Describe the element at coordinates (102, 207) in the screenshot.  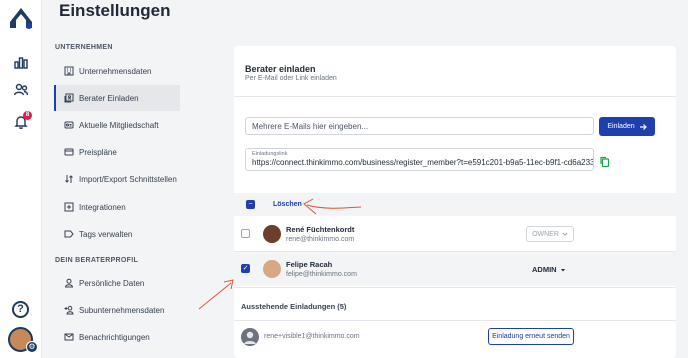
I see `nav-item-label: Integrationen` at that location.